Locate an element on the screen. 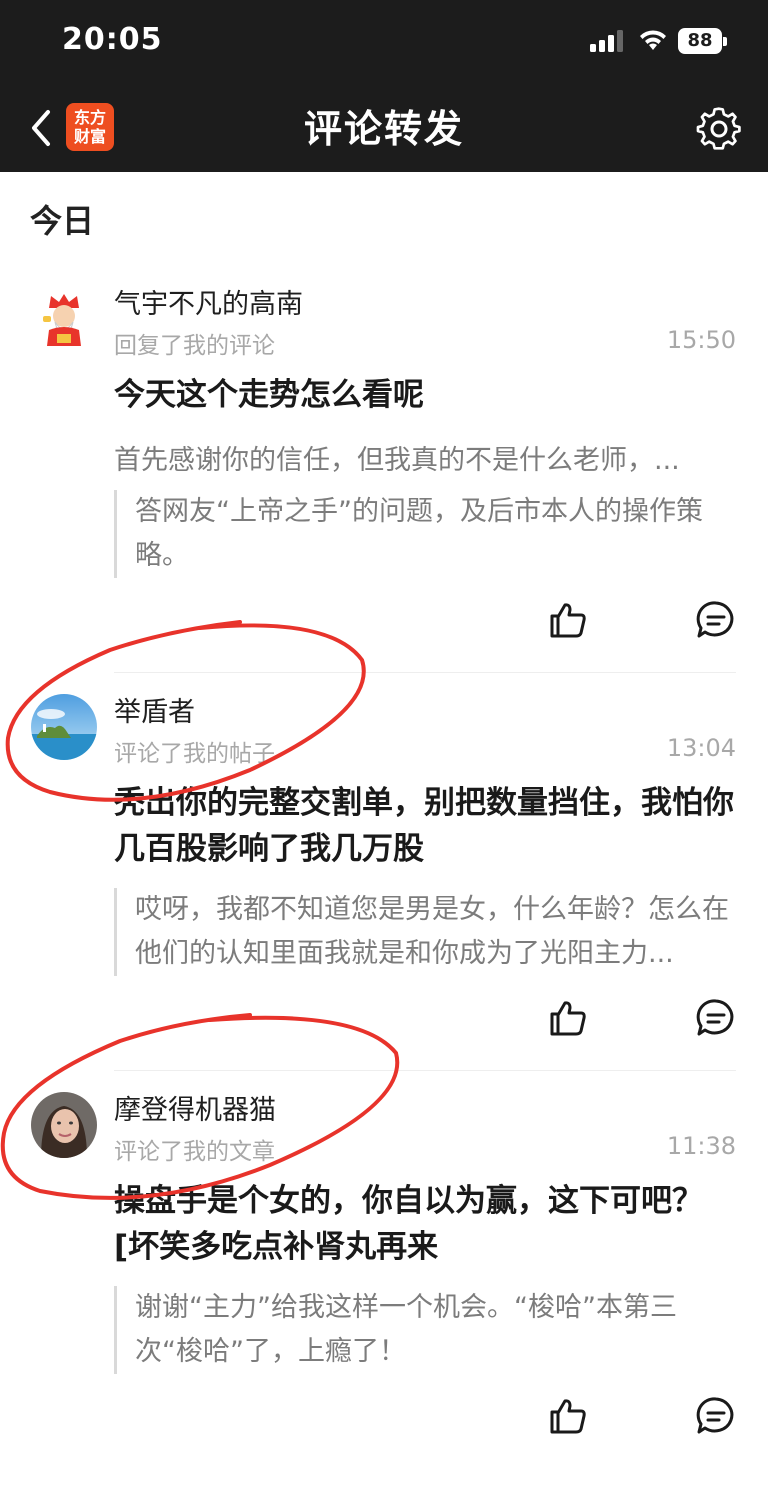 The width and height of the screenshot is (768, 1490). page-title: 评论转发 is located at coordinates (383, 129).